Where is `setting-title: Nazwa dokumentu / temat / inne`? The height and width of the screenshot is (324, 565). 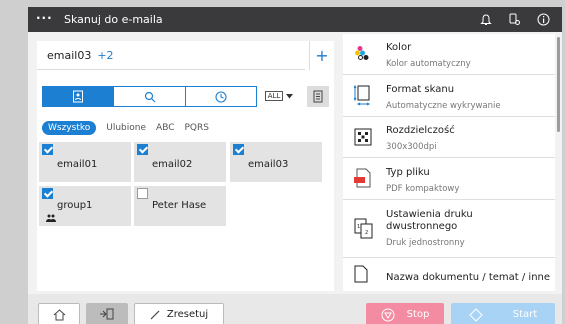 setting-title: Nazwa dokumentu / temat / inne is located at coordinates (468, 277).